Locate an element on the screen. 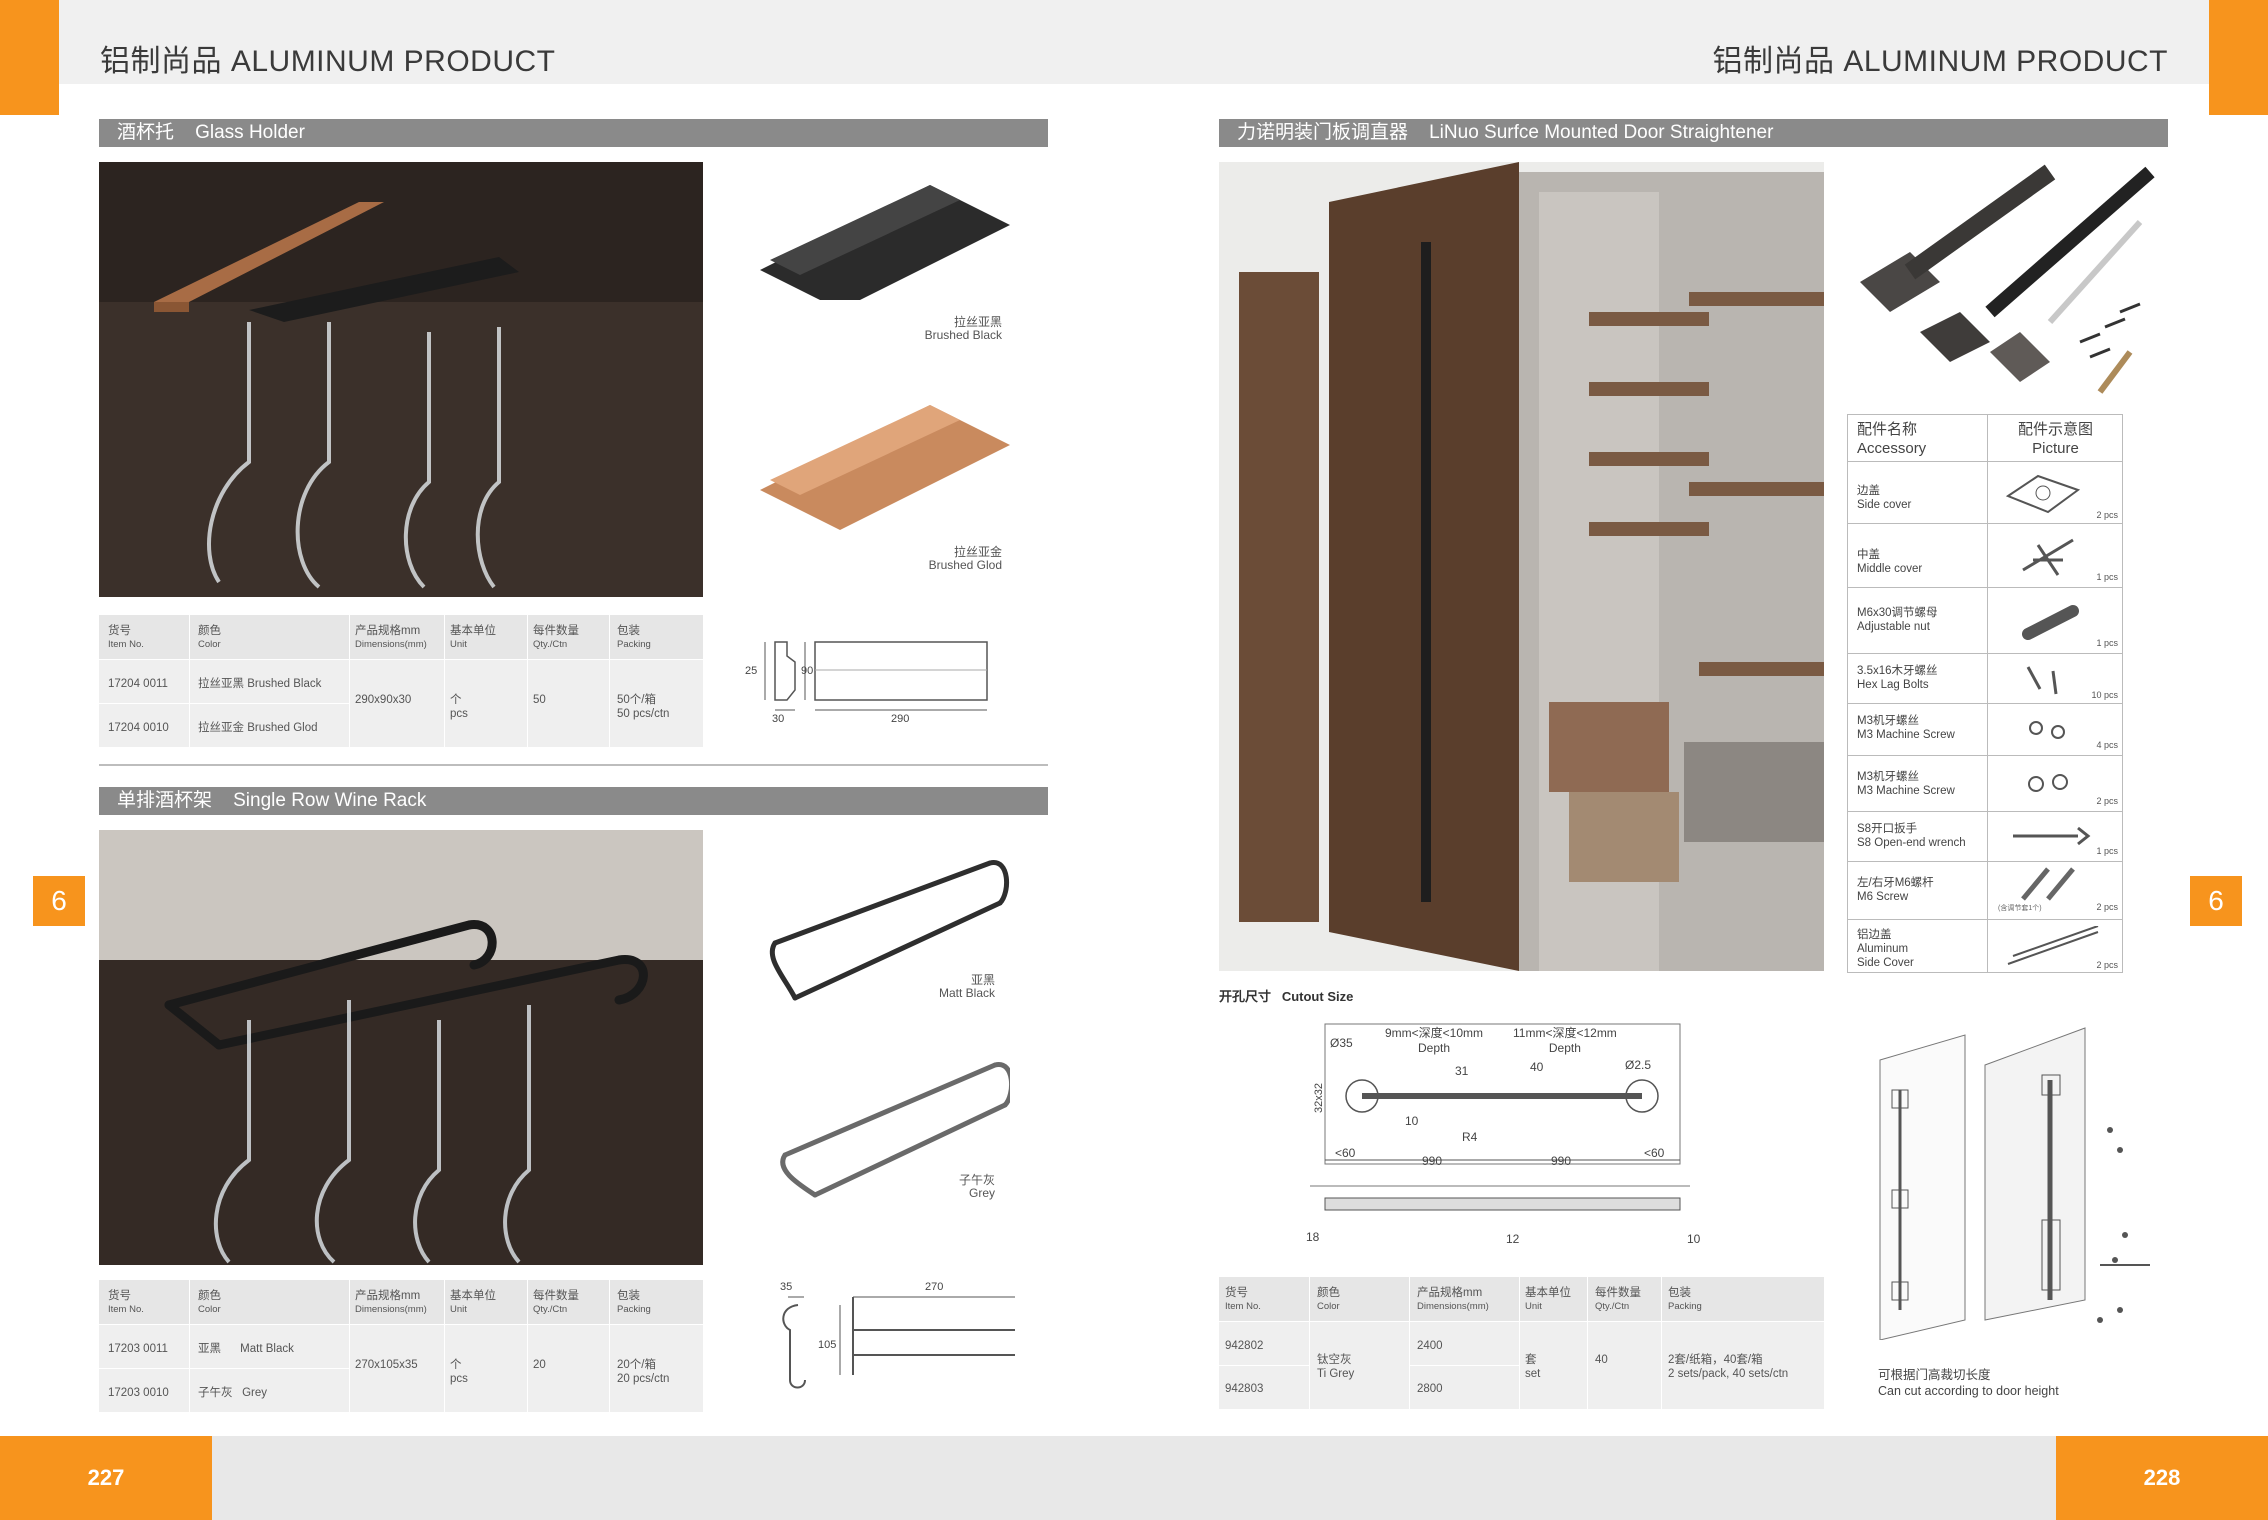  cutout-18: 18 is located at coordinates (1313, 1237).